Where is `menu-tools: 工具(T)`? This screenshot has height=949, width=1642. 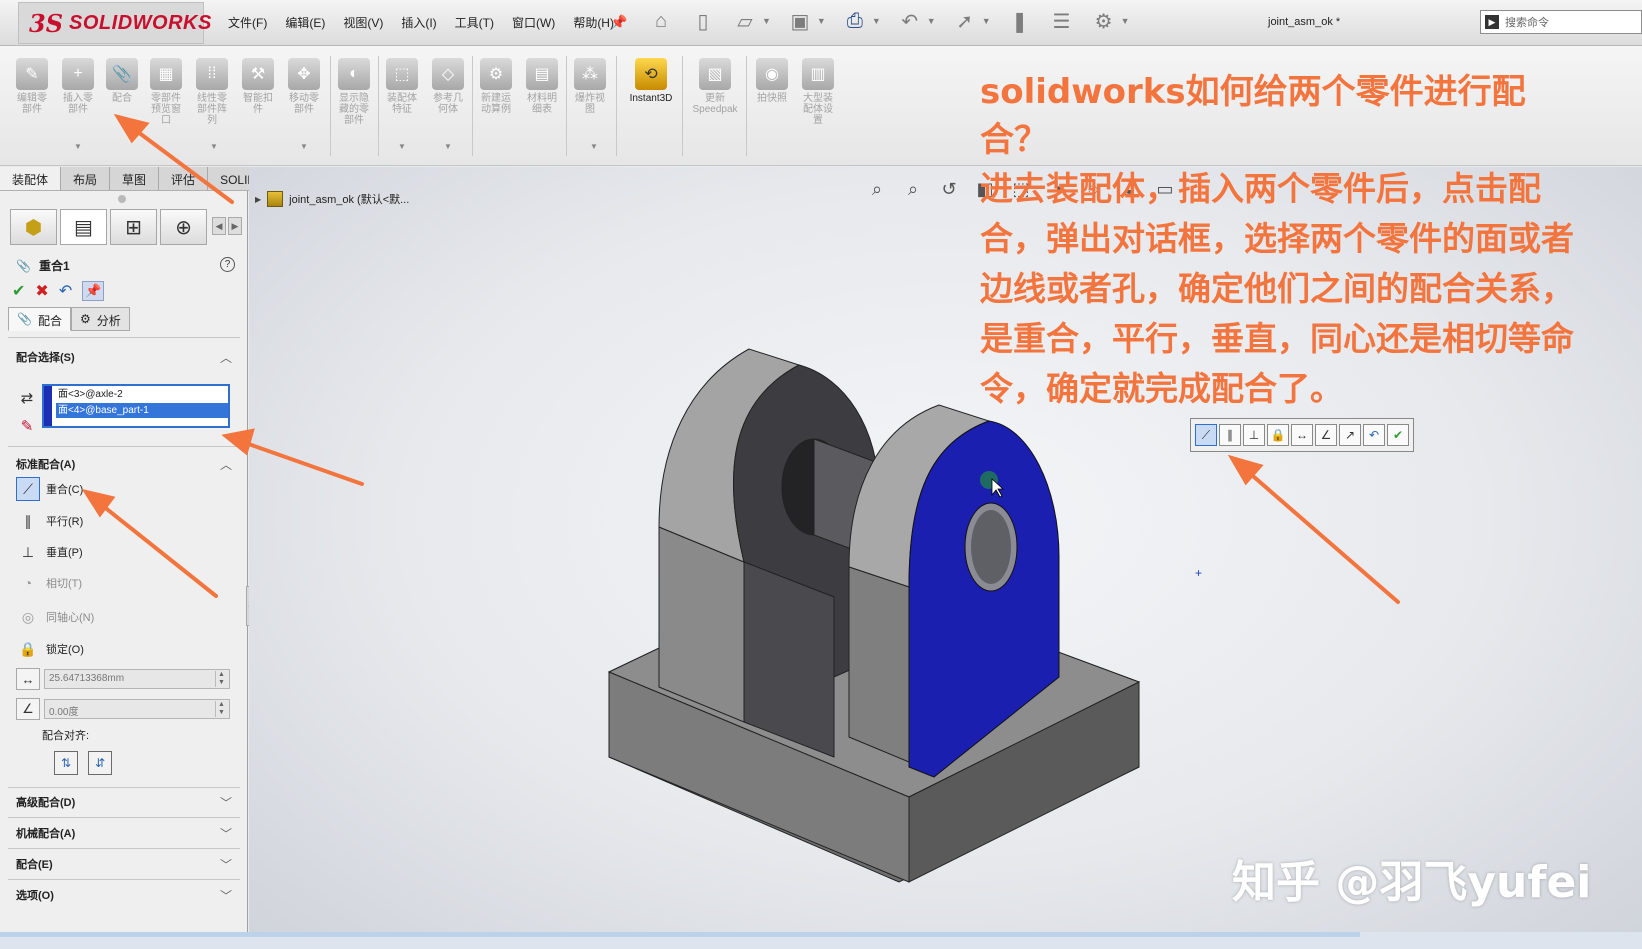
menu-tools: 工具(T) is located at coordinates (474, 22).